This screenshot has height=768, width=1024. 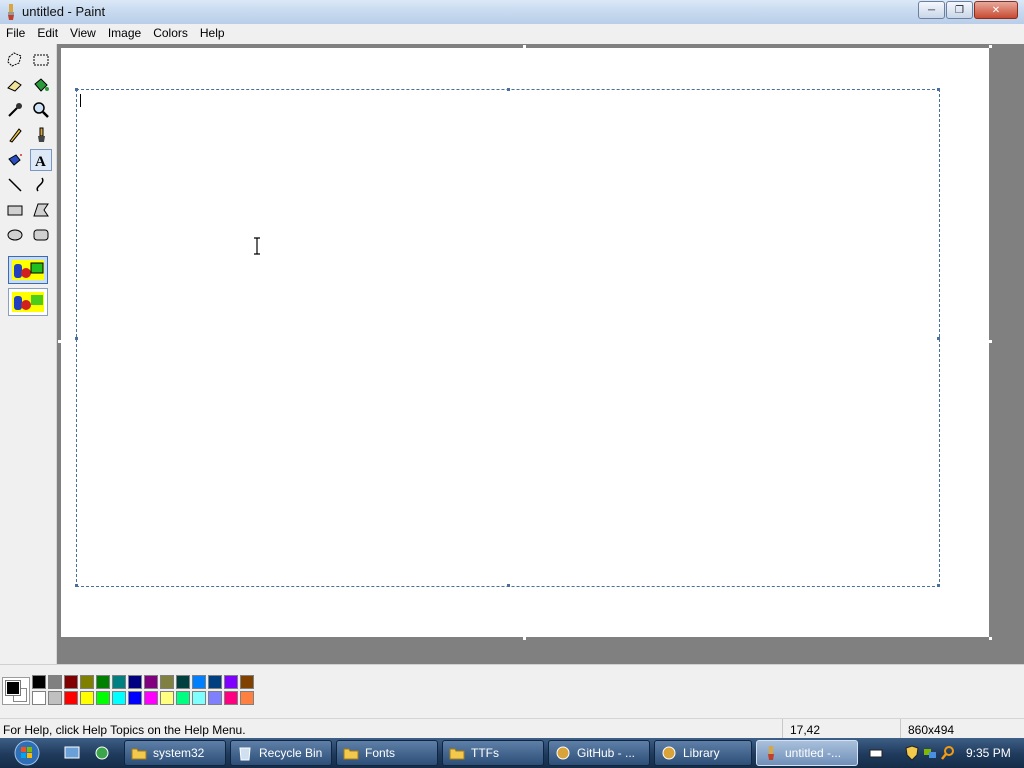 What do you see at coordinates (996, 10) in the screenshot?
I see `close-button: ✕` at bounding box center [996, 10].